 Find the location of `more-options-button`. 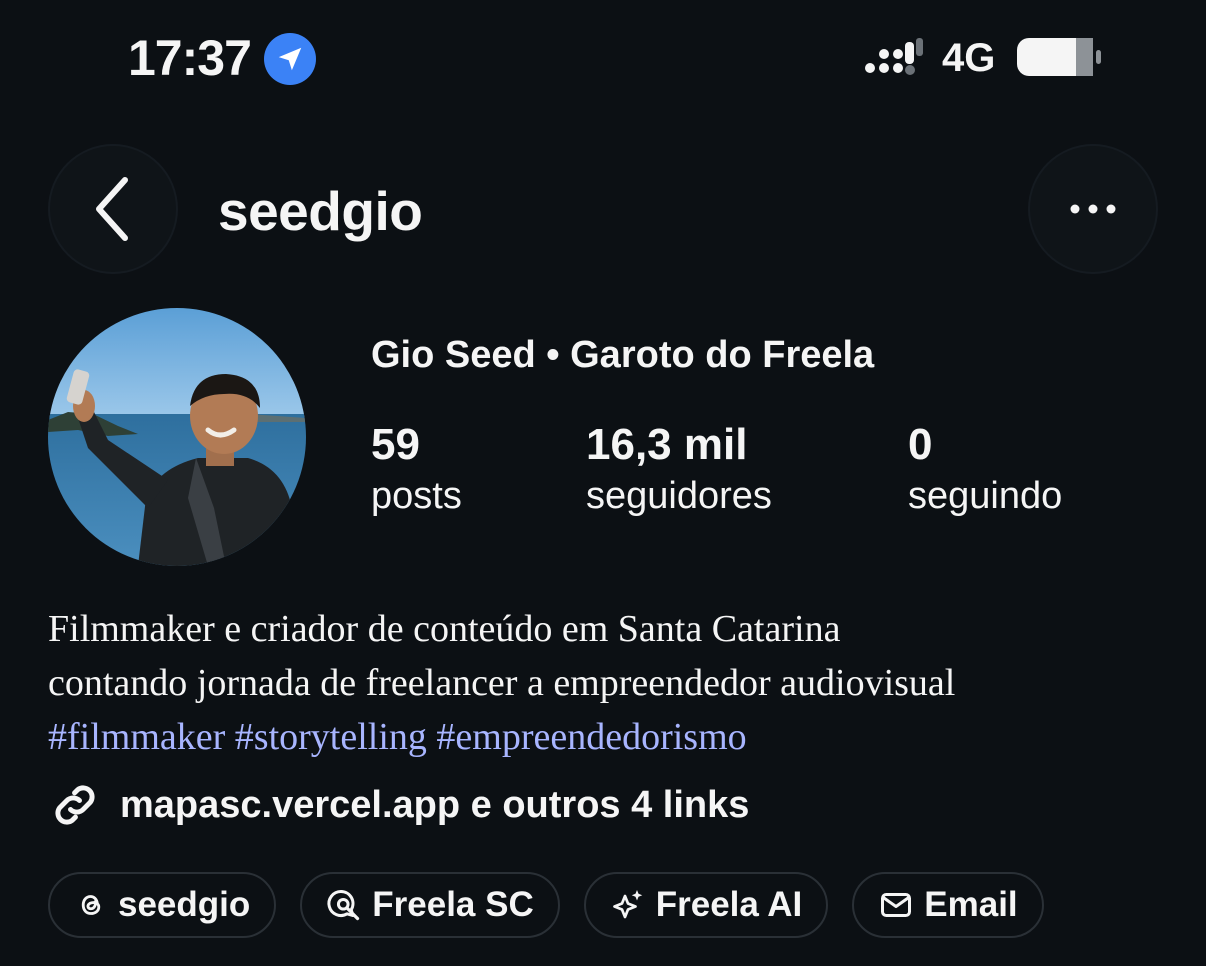

more-options-button is located at coordinates (1093, 209).